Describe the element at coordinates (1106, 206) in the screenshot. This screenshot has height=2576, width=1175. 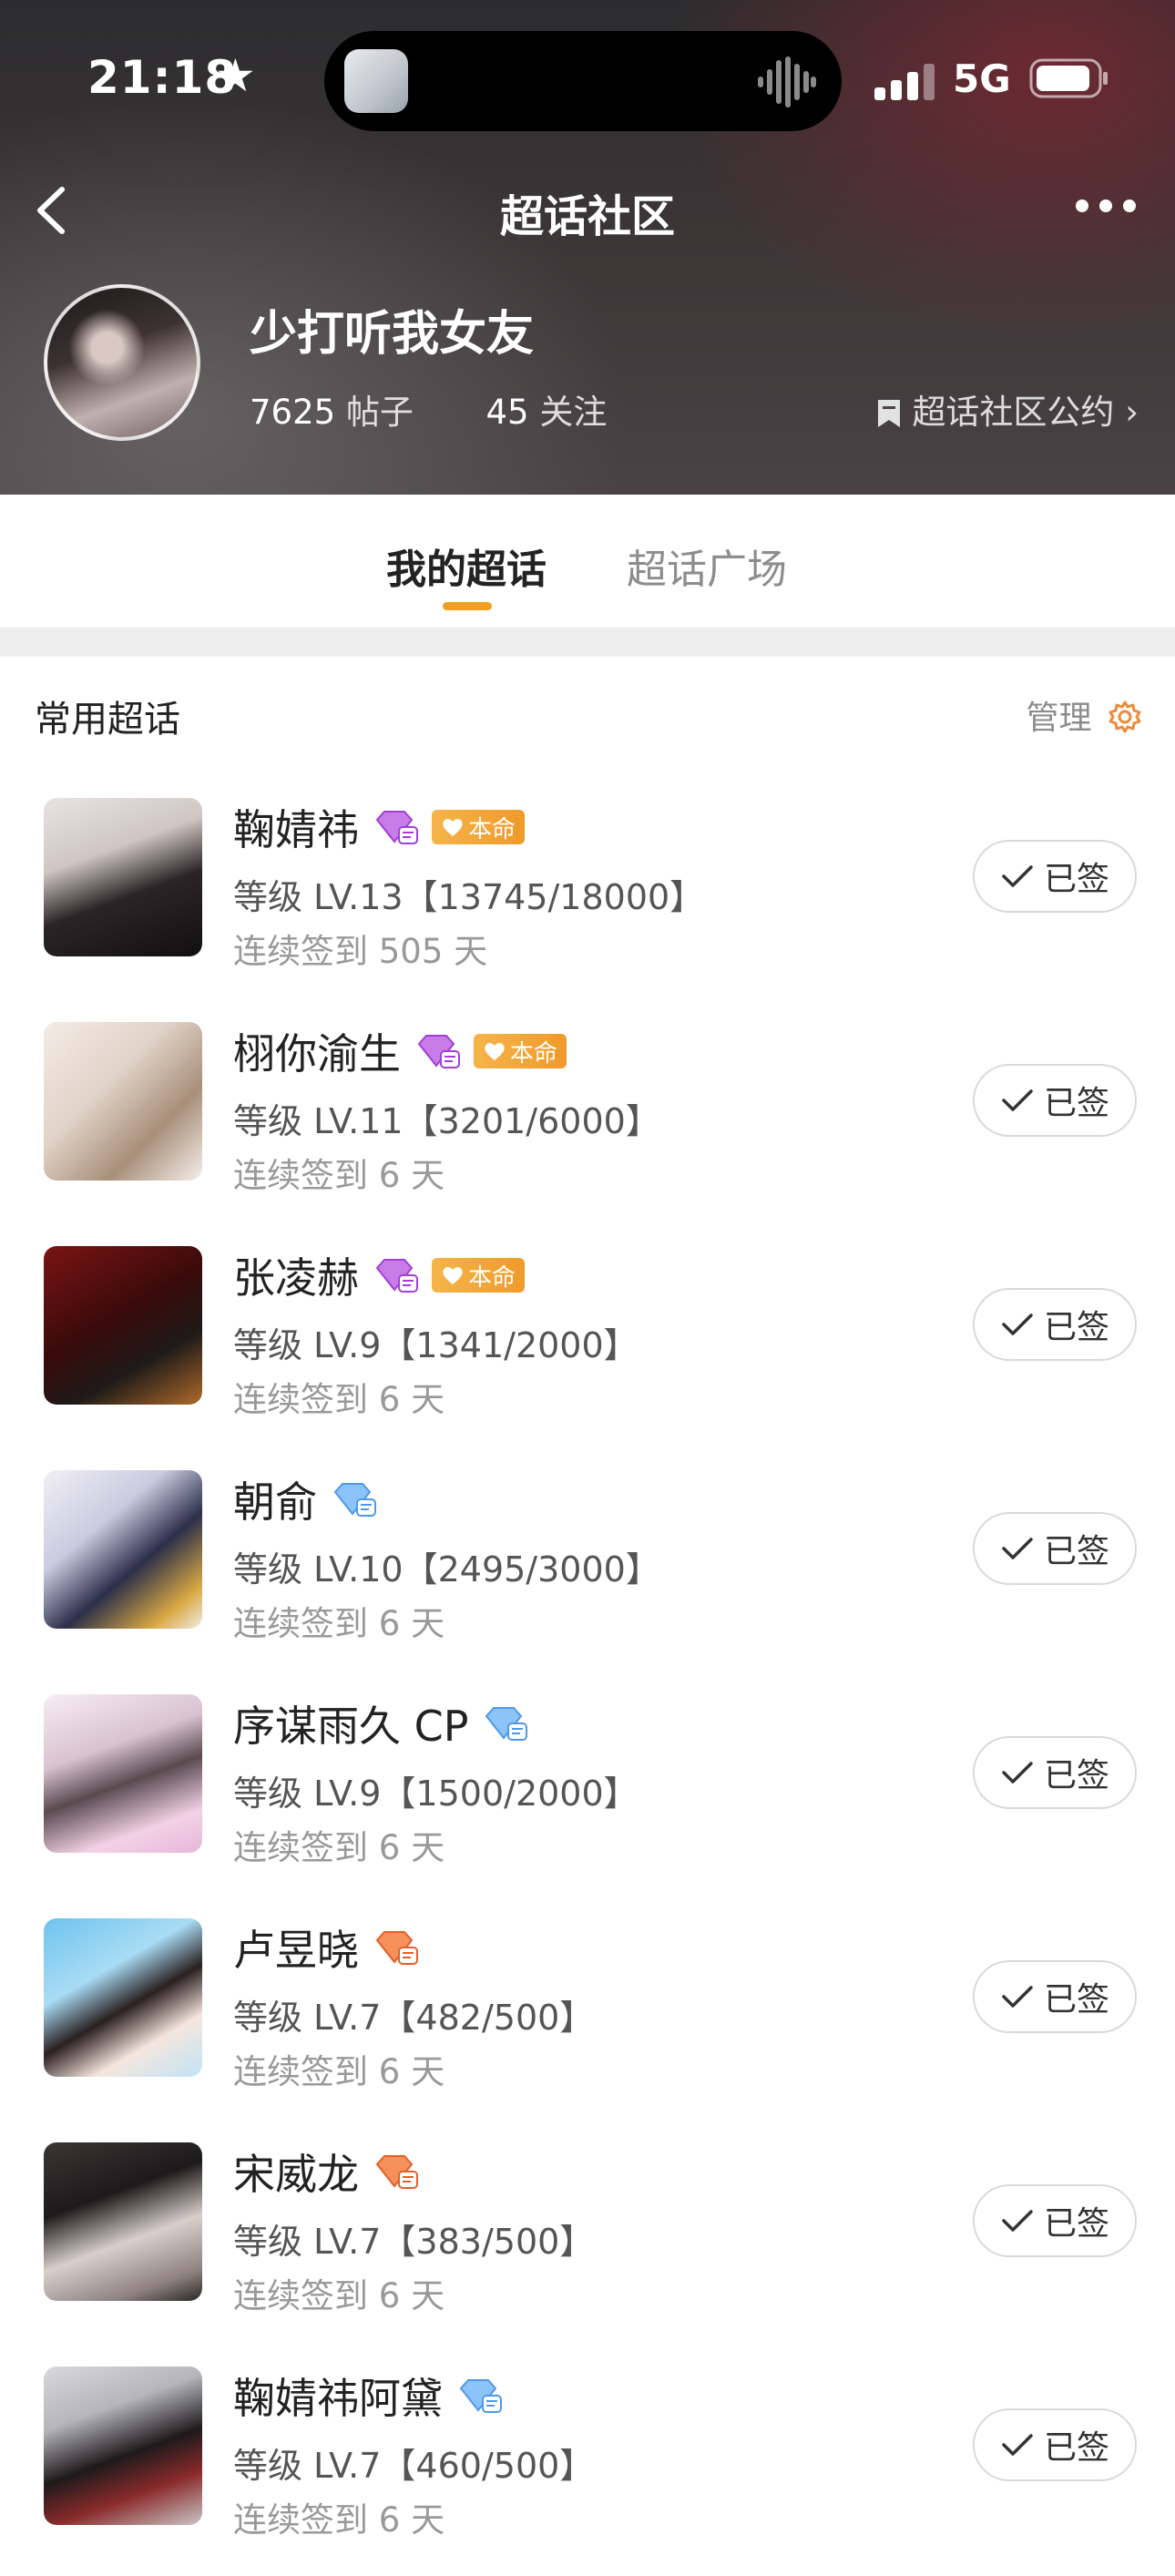
I see `more-icon` at that location.